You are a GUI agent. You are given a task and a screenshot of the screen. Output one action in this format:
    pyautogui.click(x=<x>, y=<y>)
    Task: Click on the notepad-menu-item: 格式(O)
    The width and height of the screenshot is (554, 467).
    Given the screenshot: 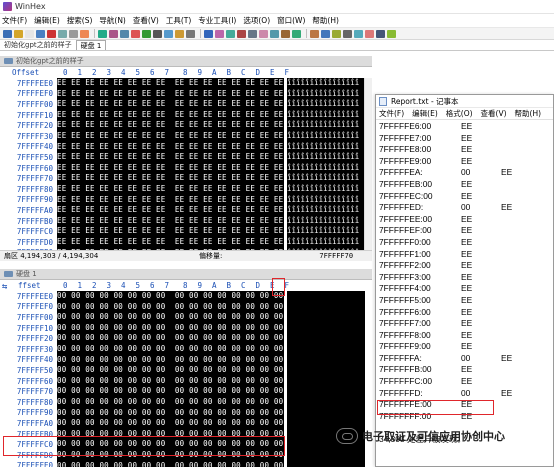 What is the action you would take?
    pyautogui.click(x=459, y=113)
    